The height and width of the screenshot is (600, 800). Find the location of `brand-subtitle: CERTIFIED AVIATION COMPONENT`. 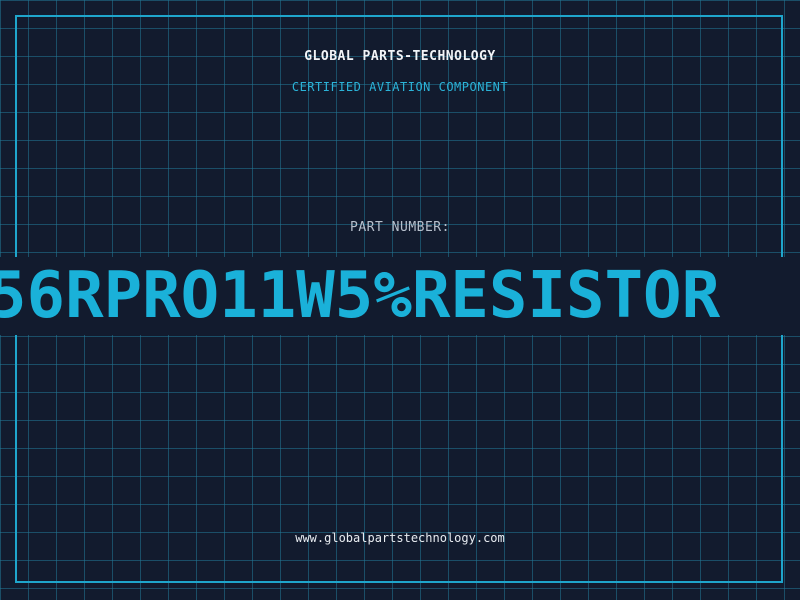

brand-subtitle: CERTIFIED AVIATION COMPONENT is located at coordinates (400, 87).